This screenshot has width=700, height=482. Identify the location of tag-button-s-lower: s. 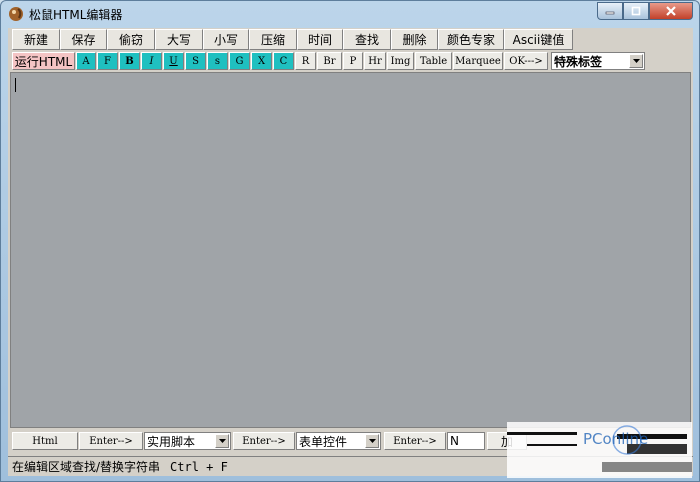
(217, 61).